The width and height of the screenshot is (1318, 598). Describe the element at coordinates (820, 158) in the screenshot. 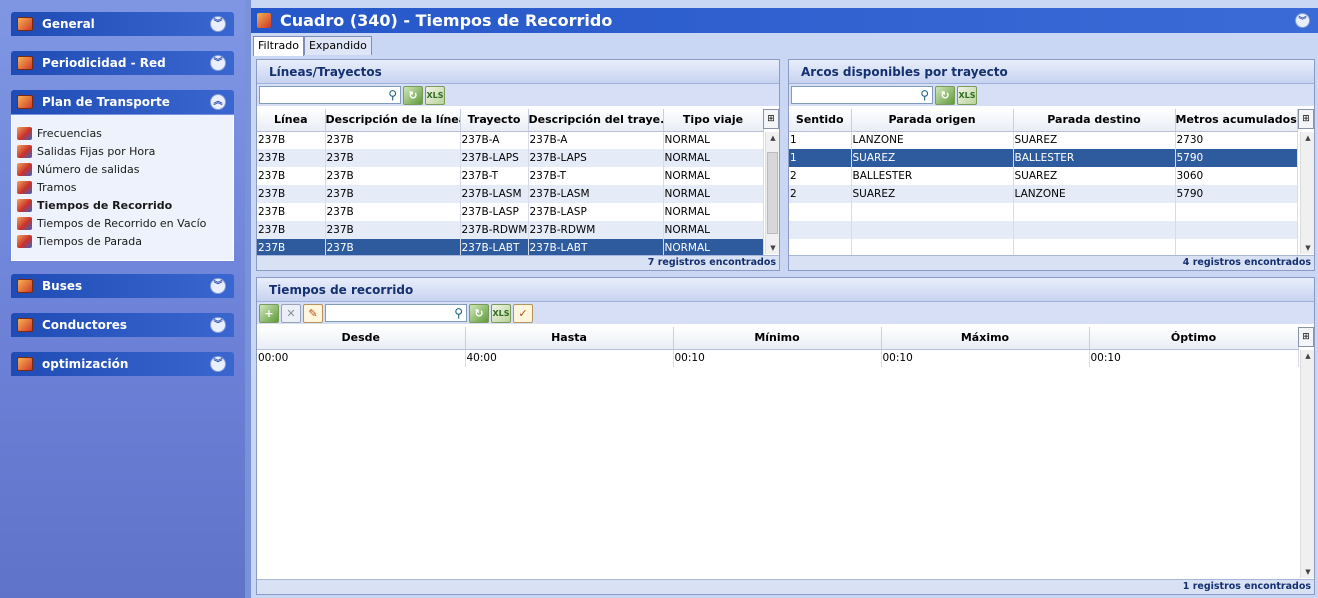

I see `table-cell: 1` at that location.